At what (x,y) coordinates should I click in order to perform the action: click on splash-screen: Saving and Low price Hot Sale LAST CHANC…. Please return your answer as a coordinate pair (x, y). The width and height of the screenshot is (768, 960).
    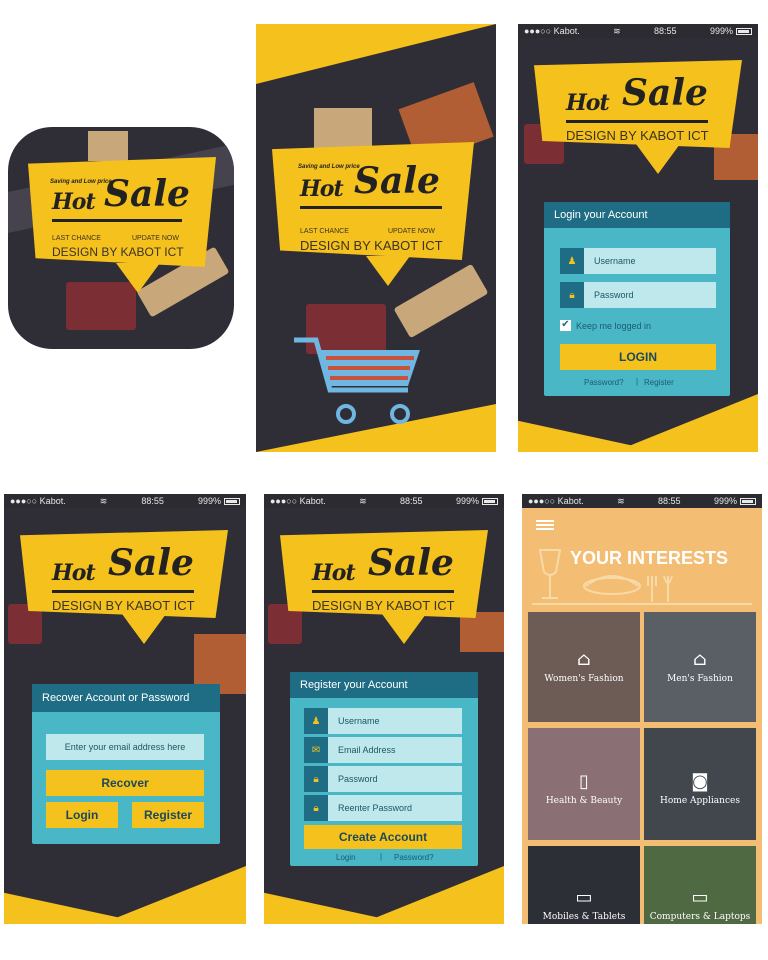
    Looking at the image, I should click on (376, 238).